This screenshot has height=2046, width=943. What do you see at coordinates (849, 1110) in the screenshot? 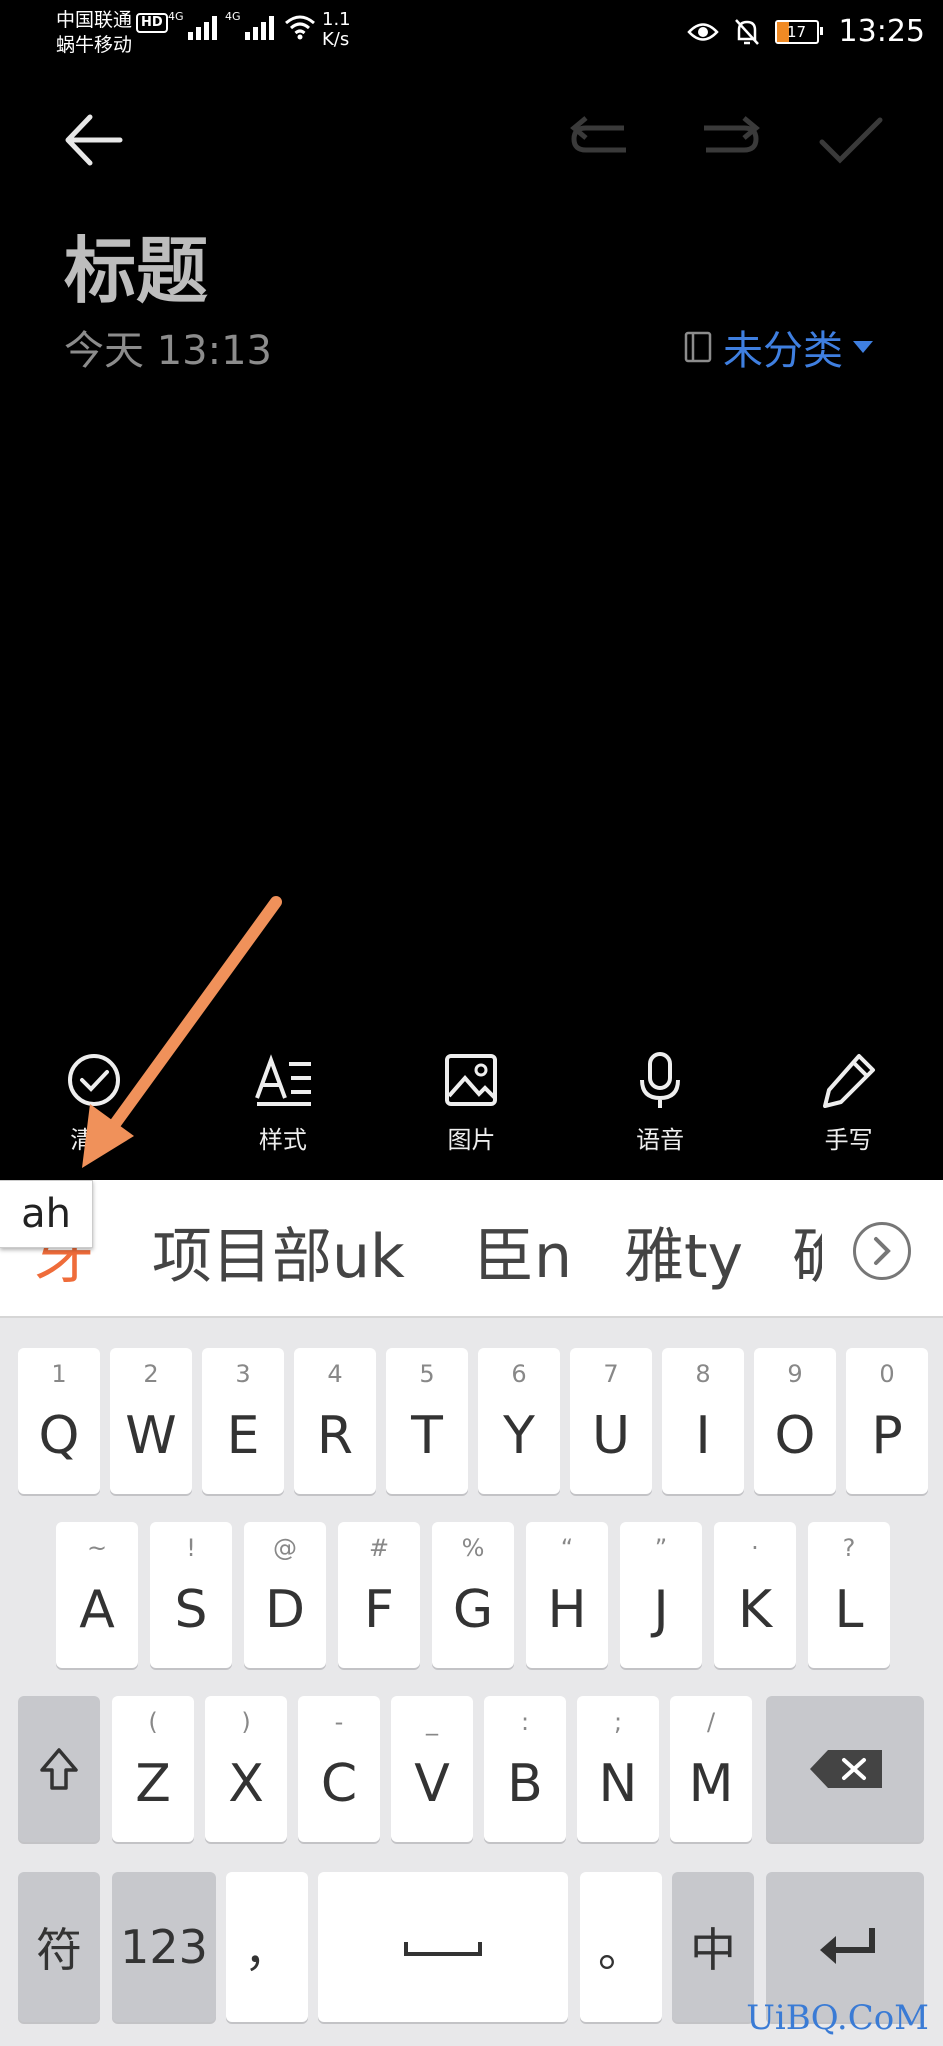
I see `toolbar-handwriting: 手写` at bounding box center [849, 1110].